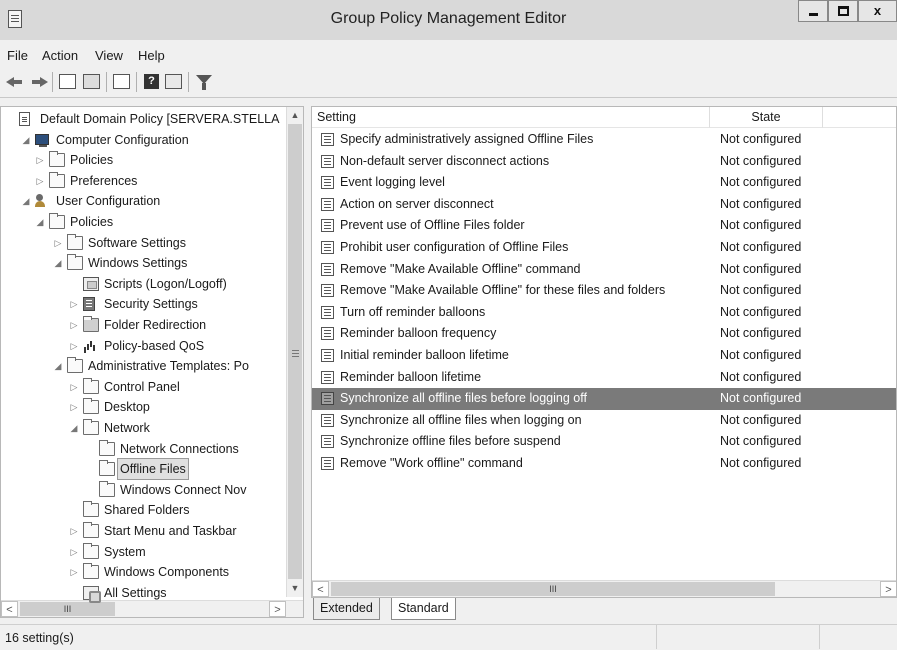  Describe the element at coordinates (68, 82) in the screenshot. I see `up-one-level-button` at that location.